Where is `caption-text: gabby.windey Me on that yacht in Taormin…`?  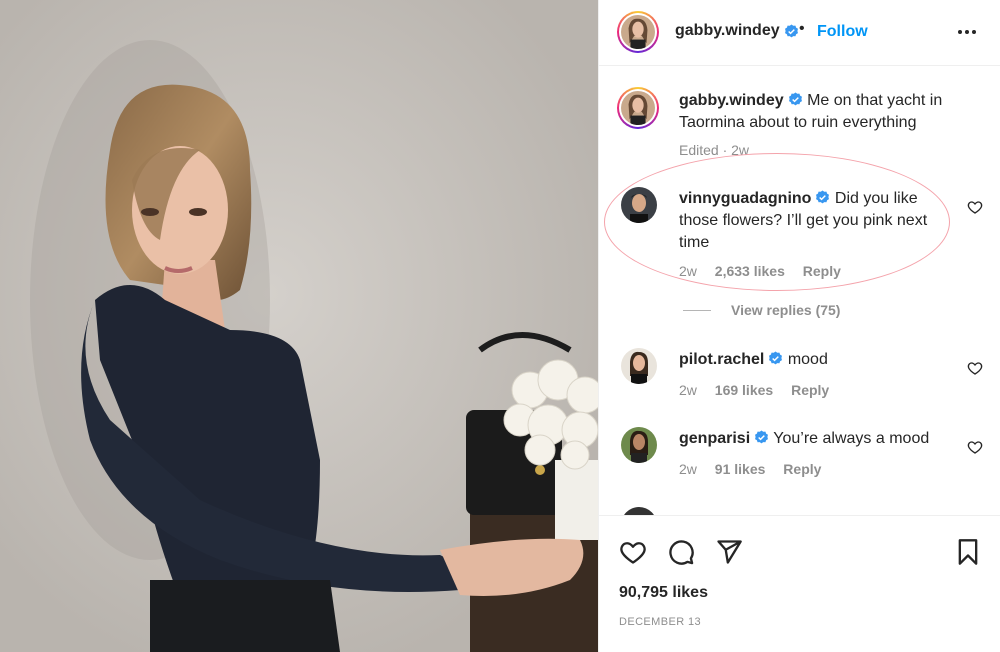
caption-text: gabby.windey Me on that yacht in Taormin… is located at coordinates (816, 112).